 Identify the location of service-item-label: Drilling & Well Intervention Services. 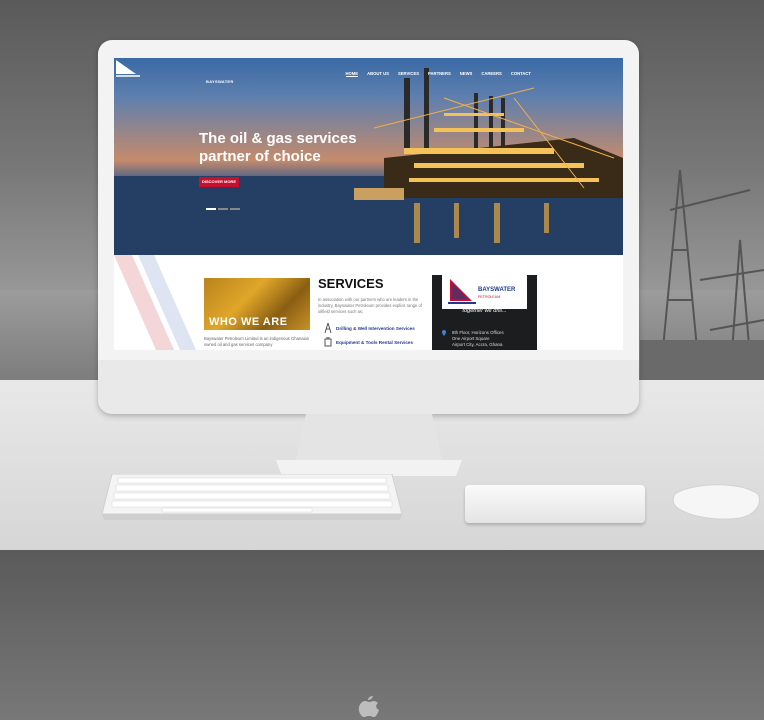
(375, 328).